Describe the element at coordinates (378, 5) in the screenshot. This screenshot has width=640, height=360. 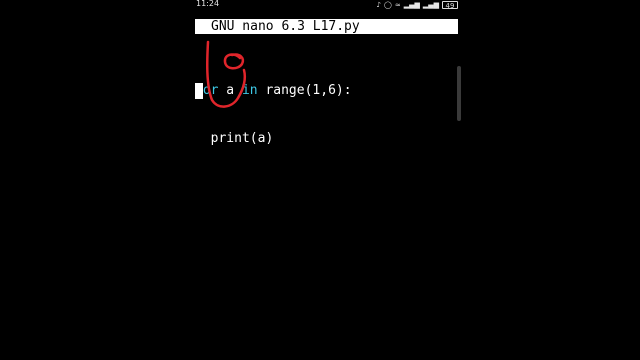
I see `headphones-icon: ♪` at that location.